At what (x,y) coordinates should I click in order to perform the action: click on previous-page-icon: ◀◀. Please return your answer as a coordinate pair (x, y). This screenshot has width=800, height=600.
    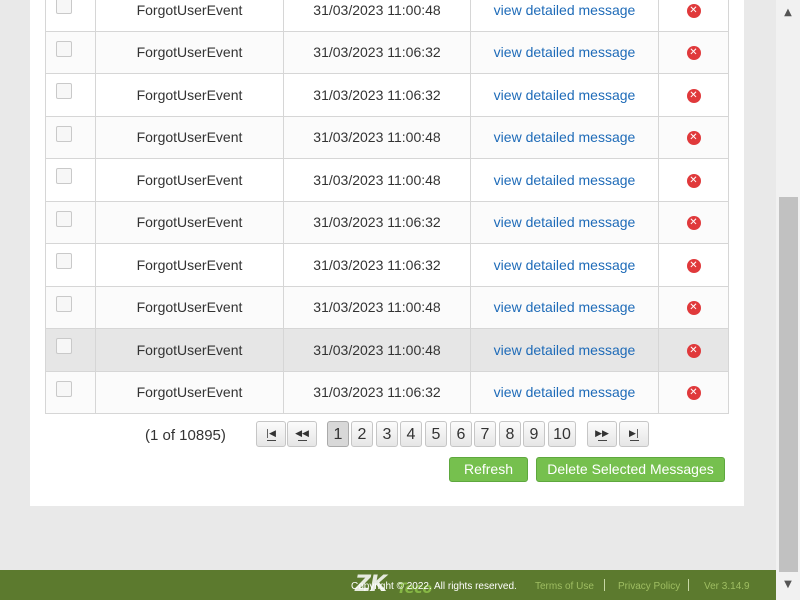
    Looking at the image, I should click on (302, 434).